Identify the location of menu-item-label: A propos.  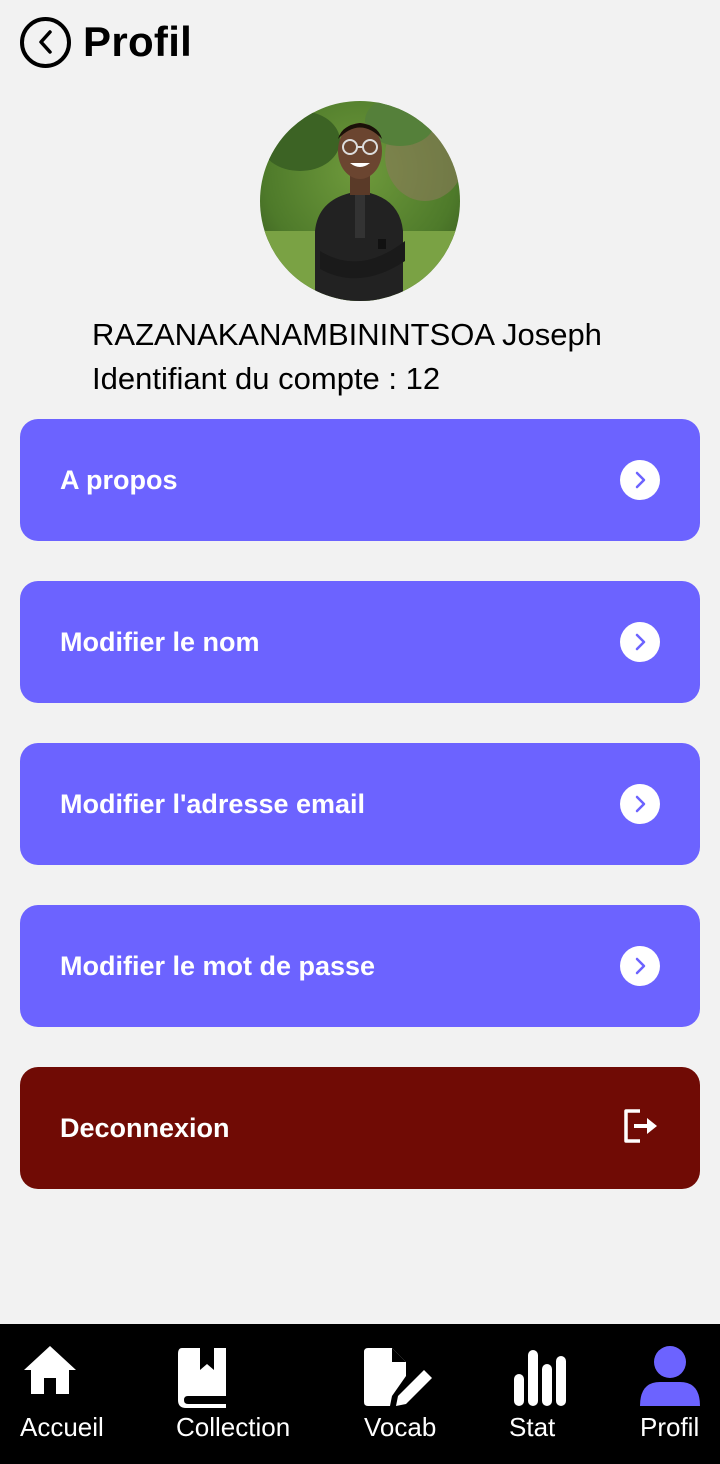
(119, 479).